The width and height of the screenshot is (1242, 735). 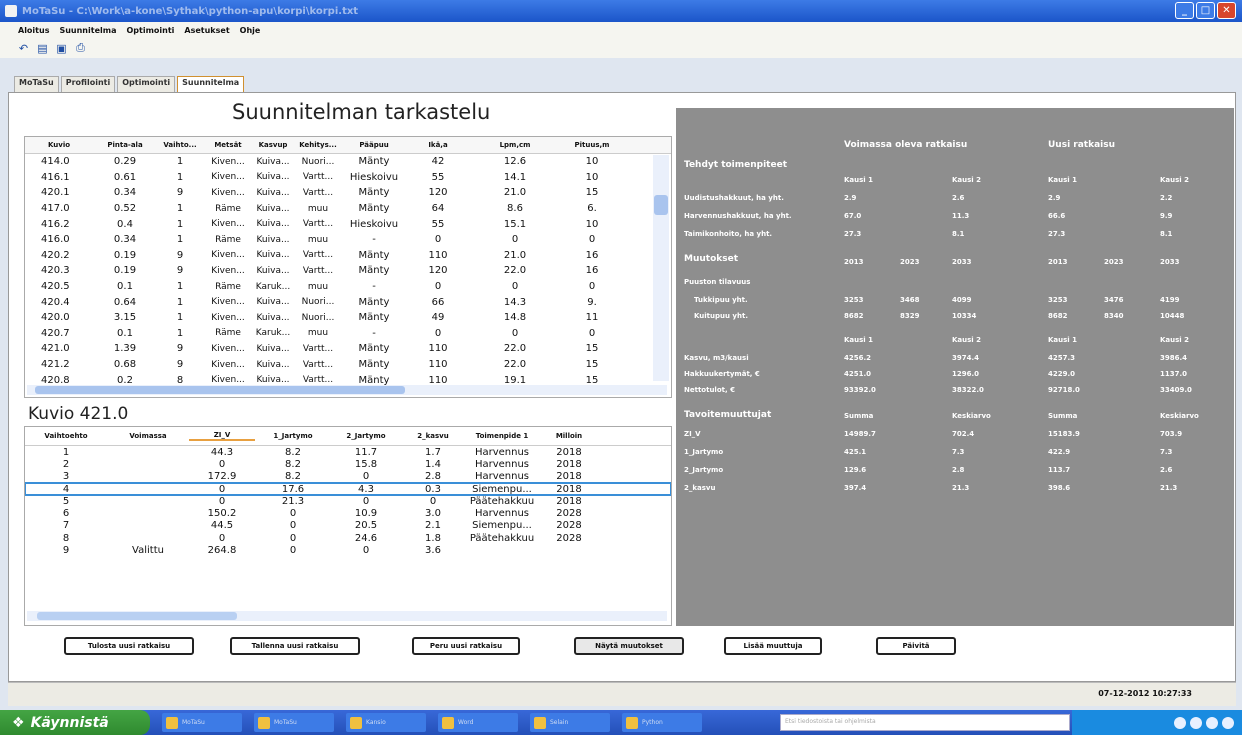 I want to click on table-row: 420.7 0.1 1 Räme Karuk... muu - 0 0 0, so click(x=348, y=334).